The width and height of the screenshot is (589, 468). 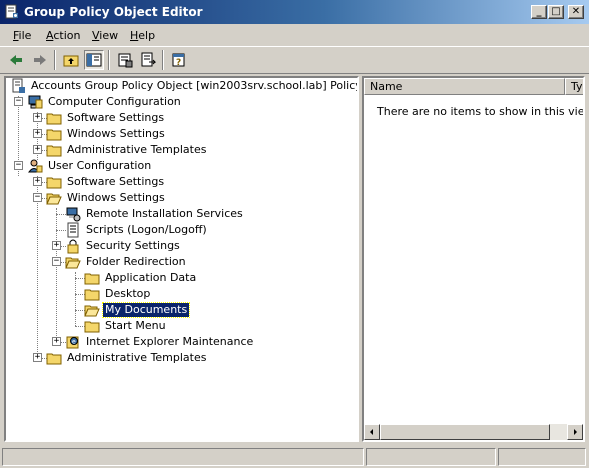 I want to click on back-button, so click(x=16, y=60).